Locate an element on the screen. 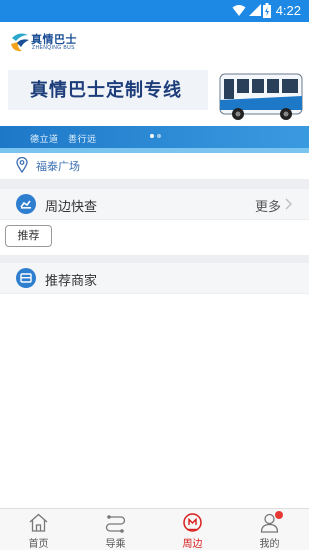  bottom-nav: 首页 导乘 周边 我的 is located at coordinates (154, 529).